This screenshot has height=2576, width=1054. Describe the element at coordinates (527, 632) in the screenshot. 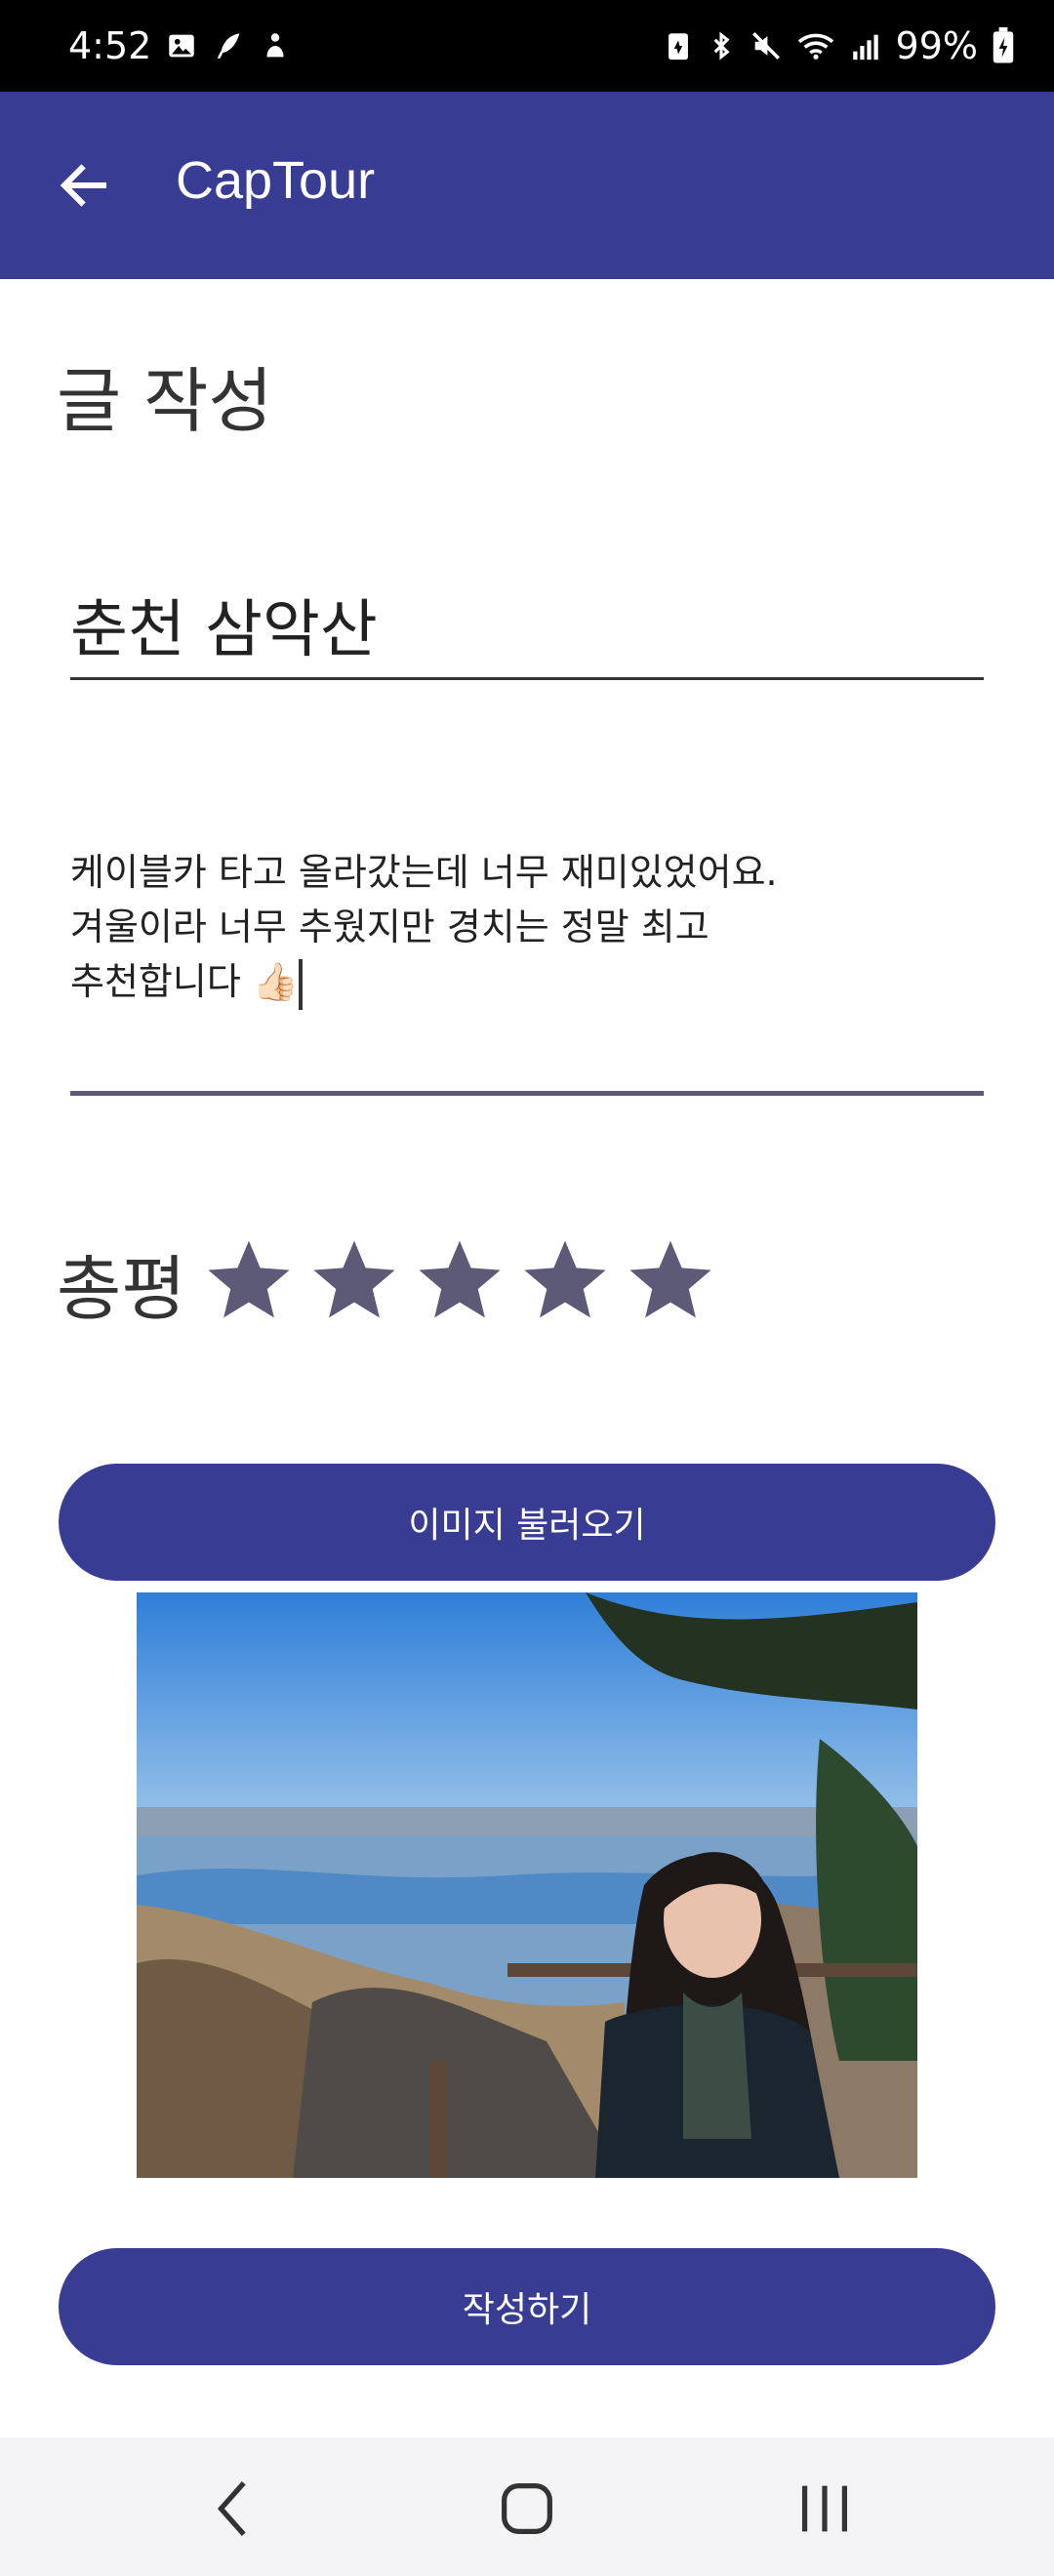

I see `title-field: 춘천 삼악산` at that location.